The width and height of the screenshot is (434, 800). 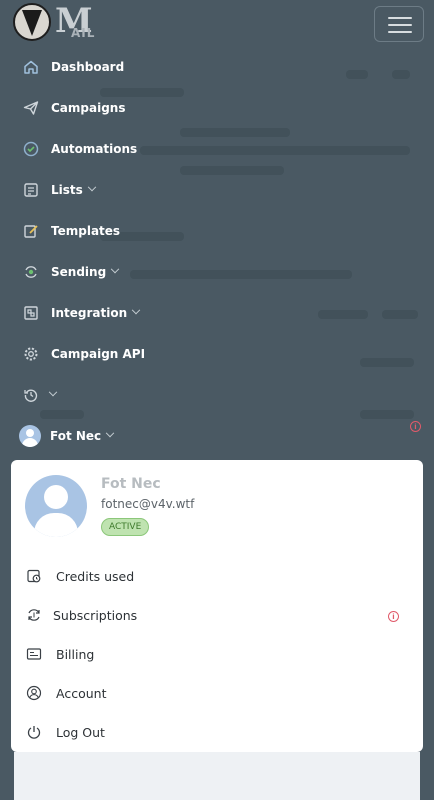 I want to click on menu-item-label: Log Out, so click(x=80, y=732).